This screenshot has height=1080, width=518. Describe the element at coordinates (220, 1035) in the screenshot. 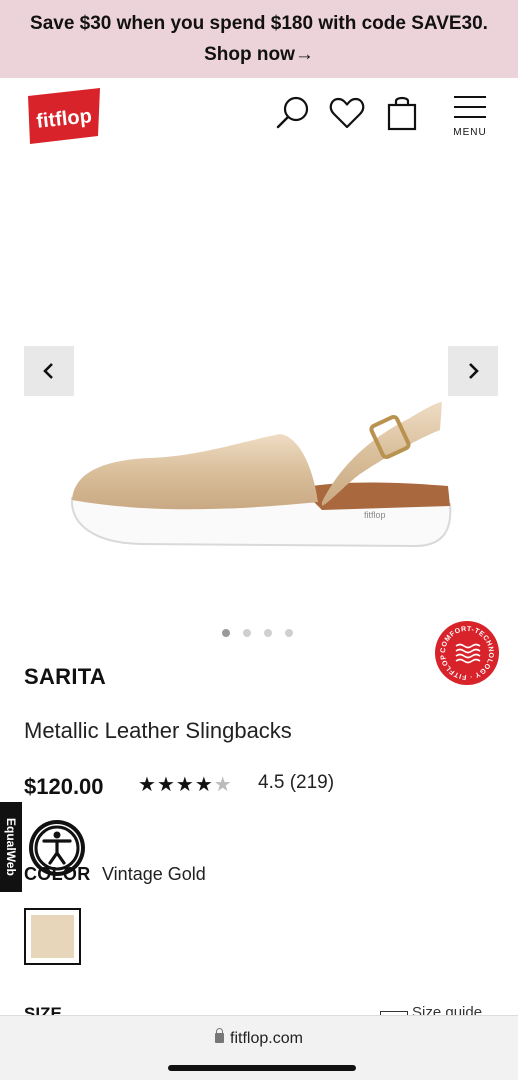

I see `lock-icon` at that location.